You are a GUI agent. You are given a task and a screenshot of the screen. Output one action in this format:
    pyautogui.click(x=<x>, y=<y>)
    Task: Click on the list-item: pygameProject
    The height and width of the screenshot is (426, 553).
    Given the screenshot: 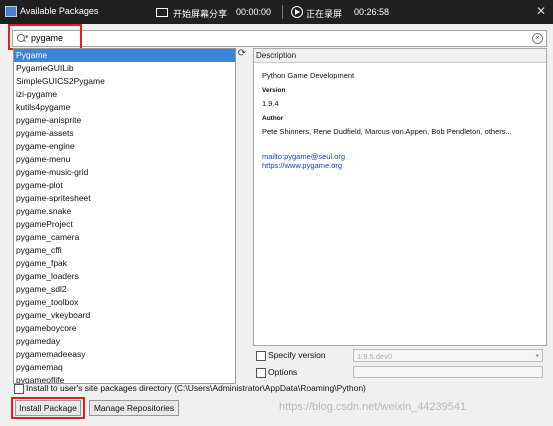 What is the action you would take?
    pyautogui.click(x=124, y=224)
    